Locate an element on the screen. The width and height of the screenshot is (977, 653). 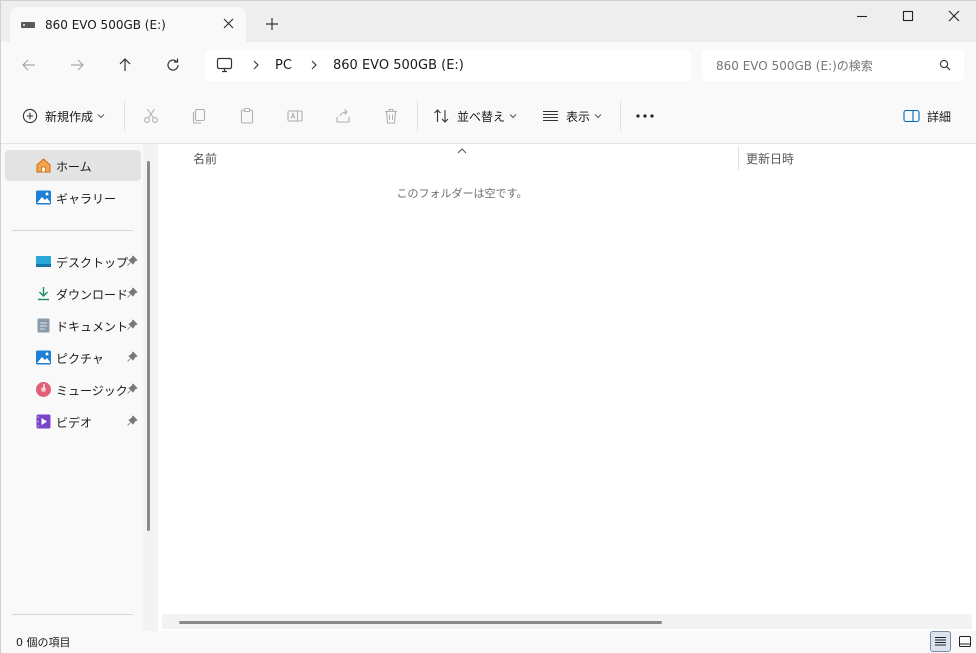
share-button is located at coordinates (343, 116).